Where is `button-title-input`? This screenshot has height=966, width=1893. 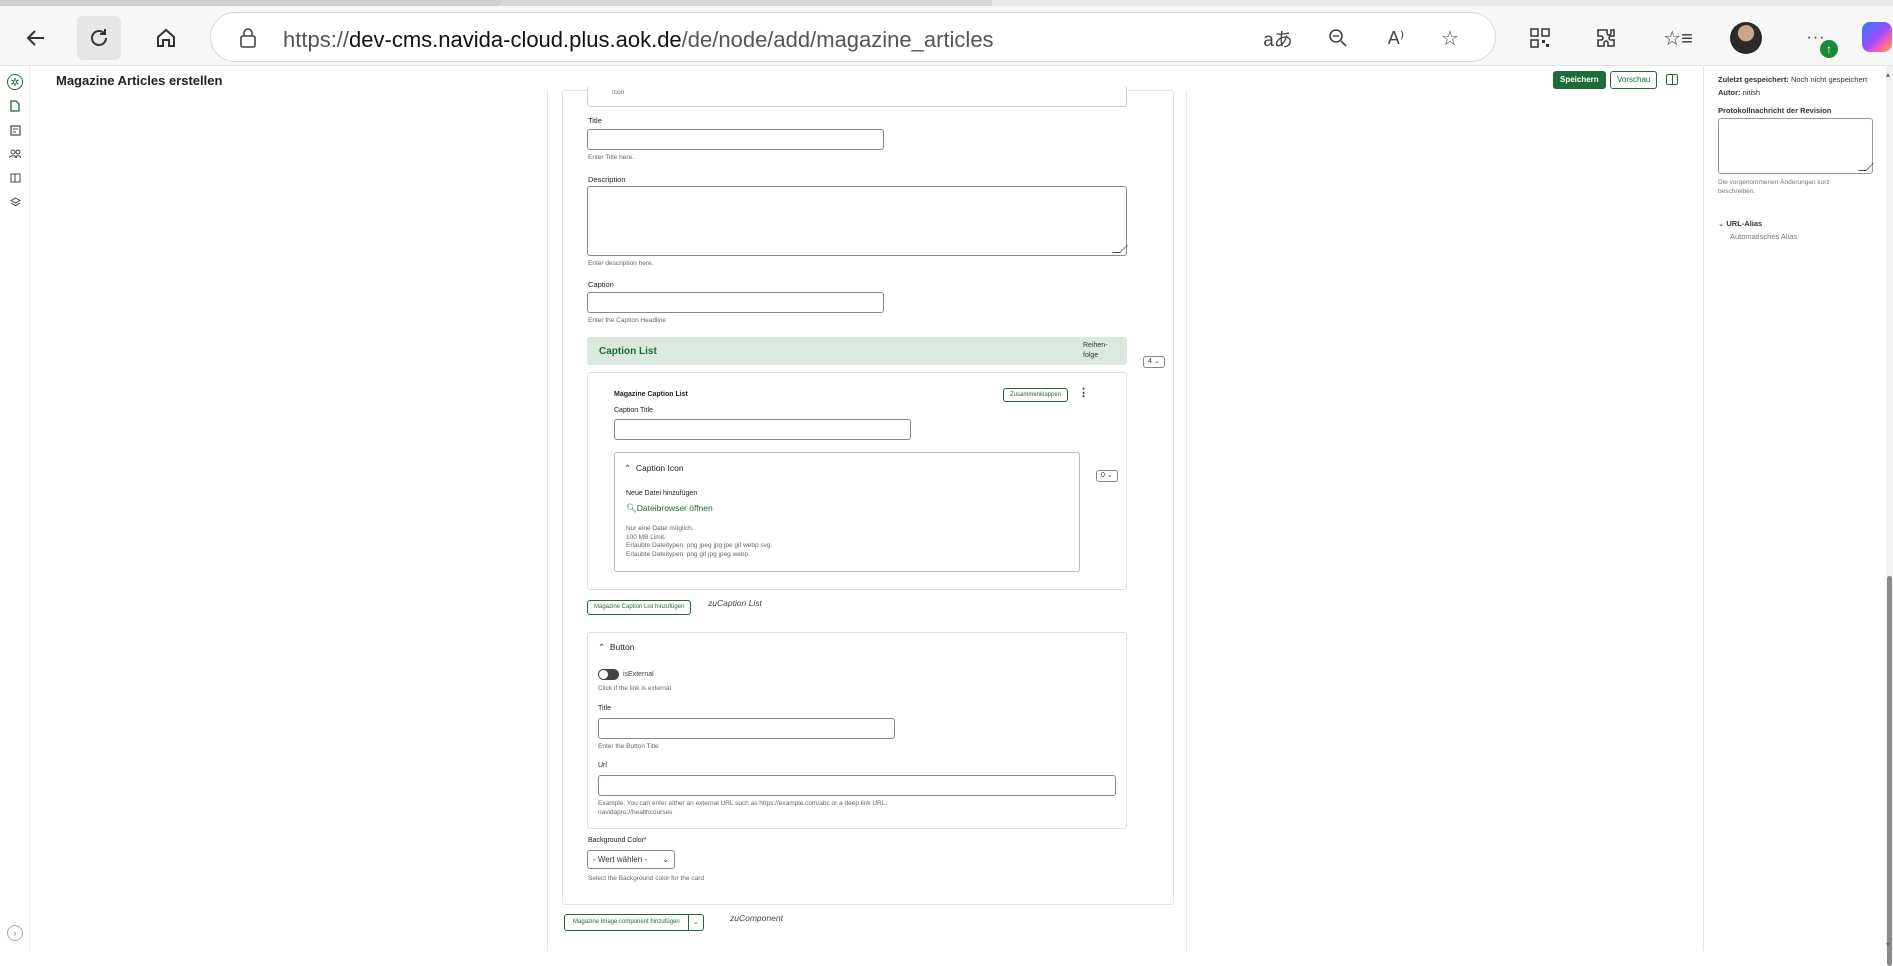 button-title-input is located at coordinates (746, 728).